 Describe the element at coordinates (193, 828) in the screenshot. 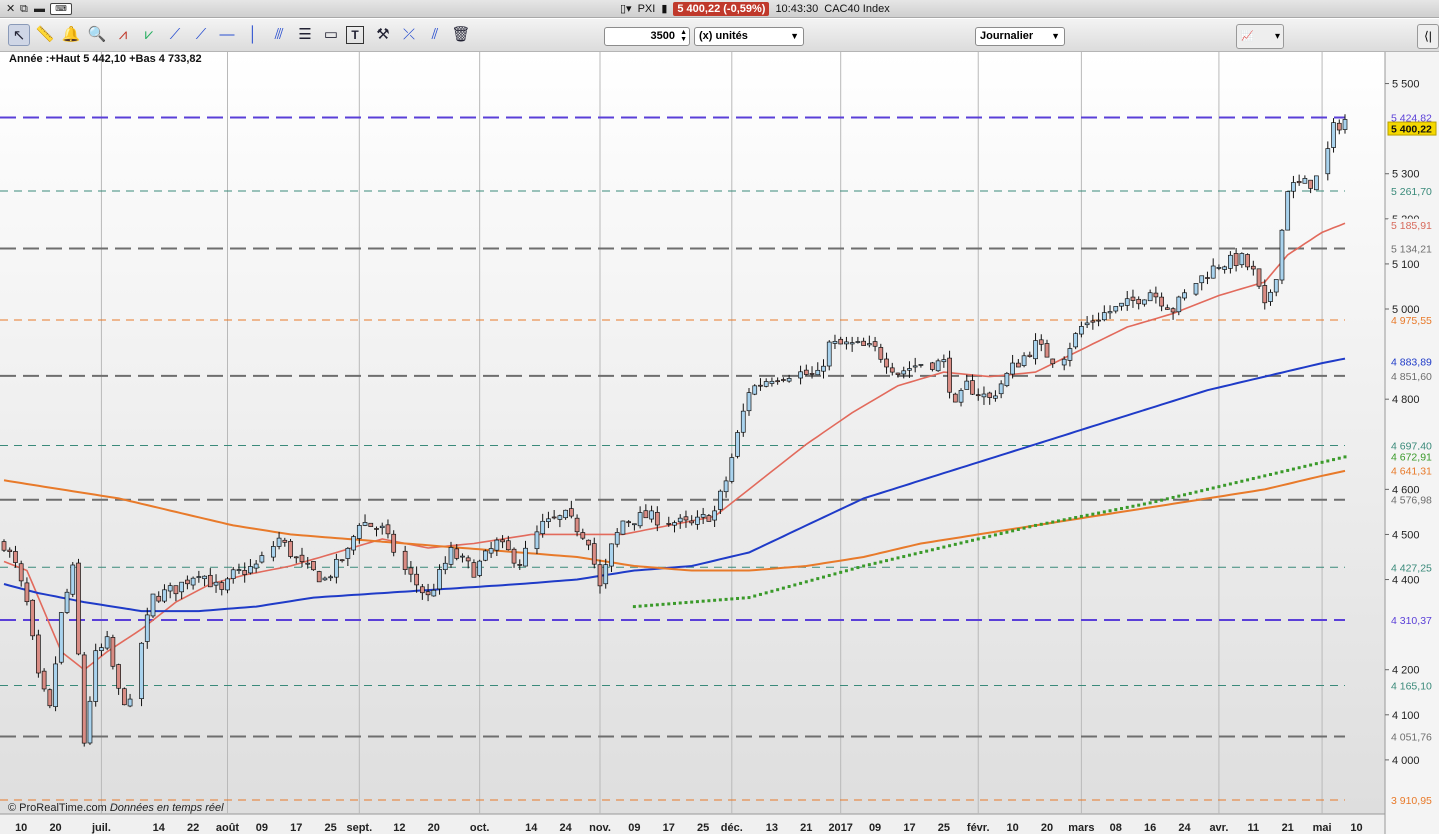

I see `x-tick-label: 22` at that location.